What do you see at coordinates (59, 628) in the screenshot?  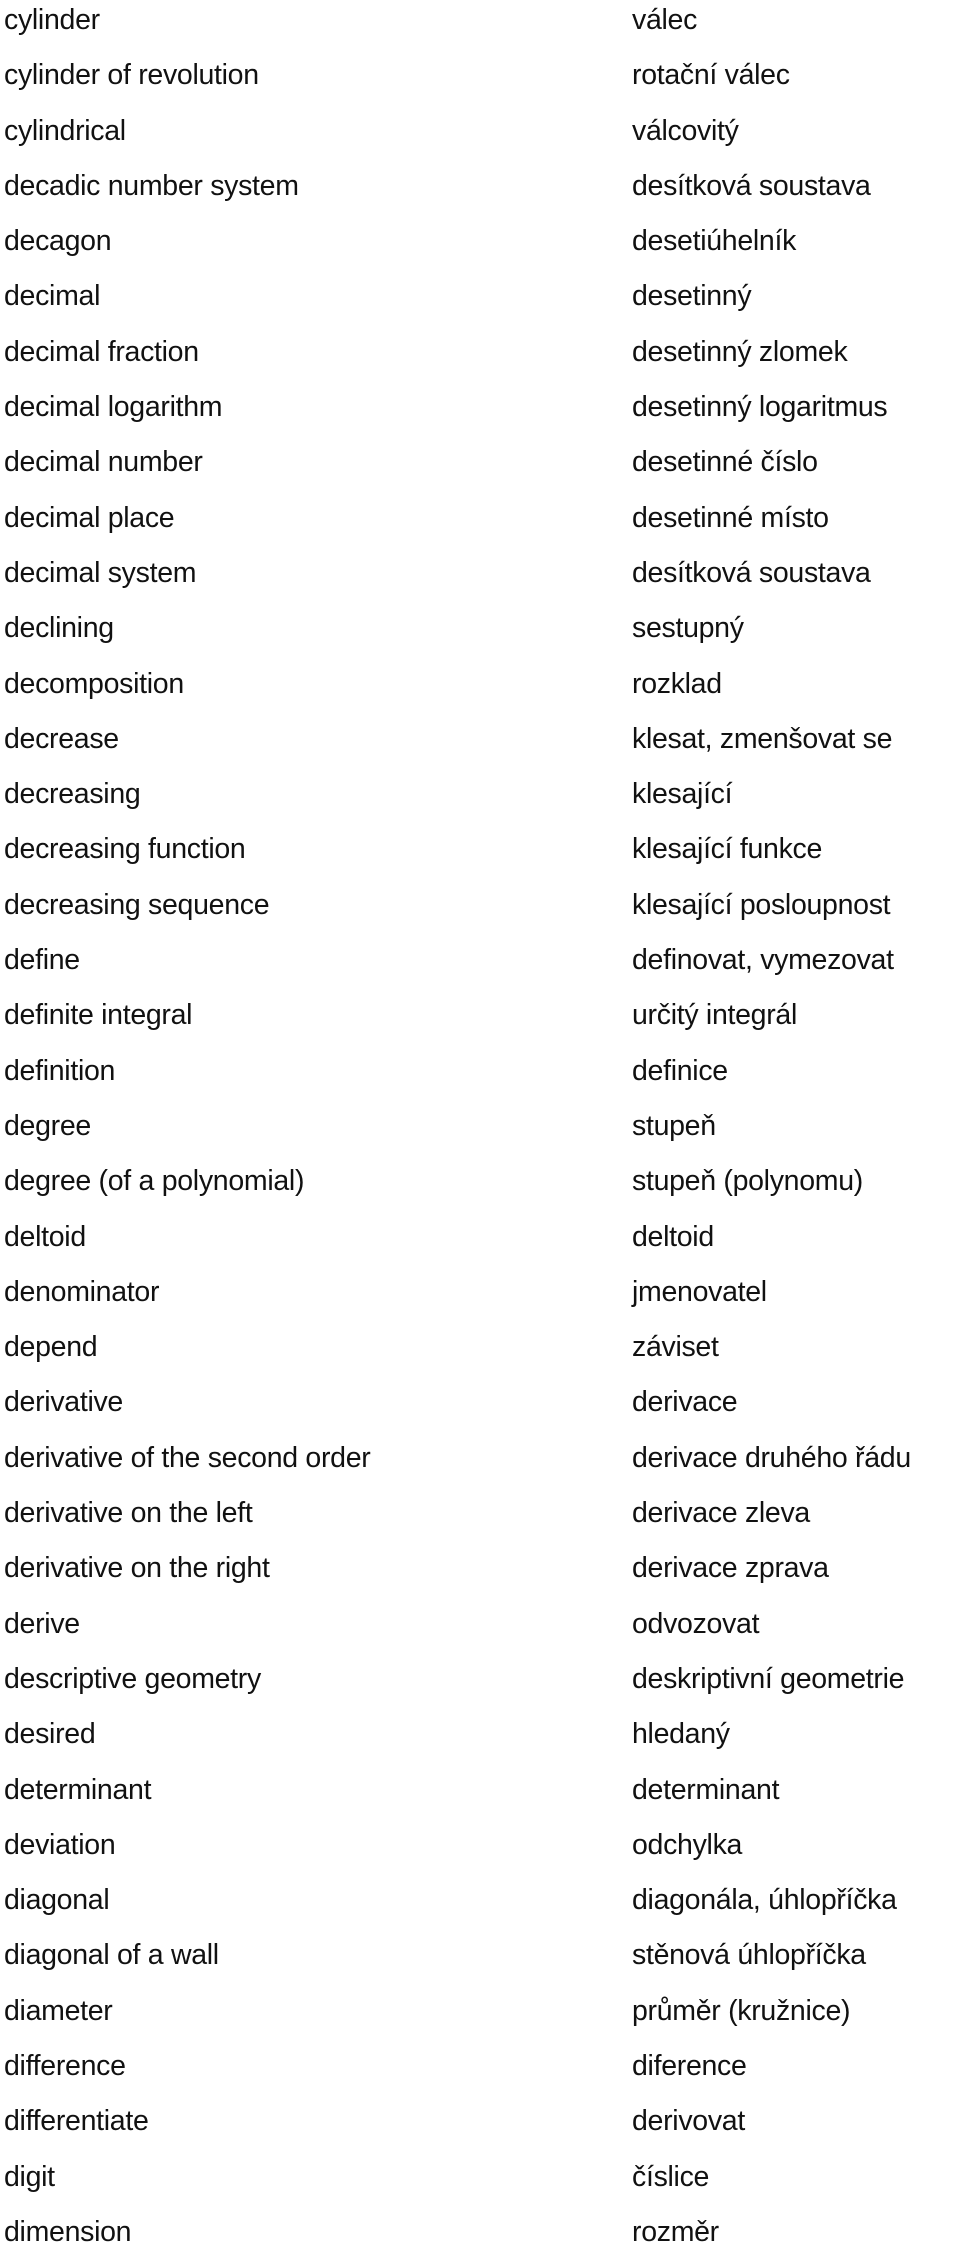 I see `english-term: declining` at bounding box center [59, 628].